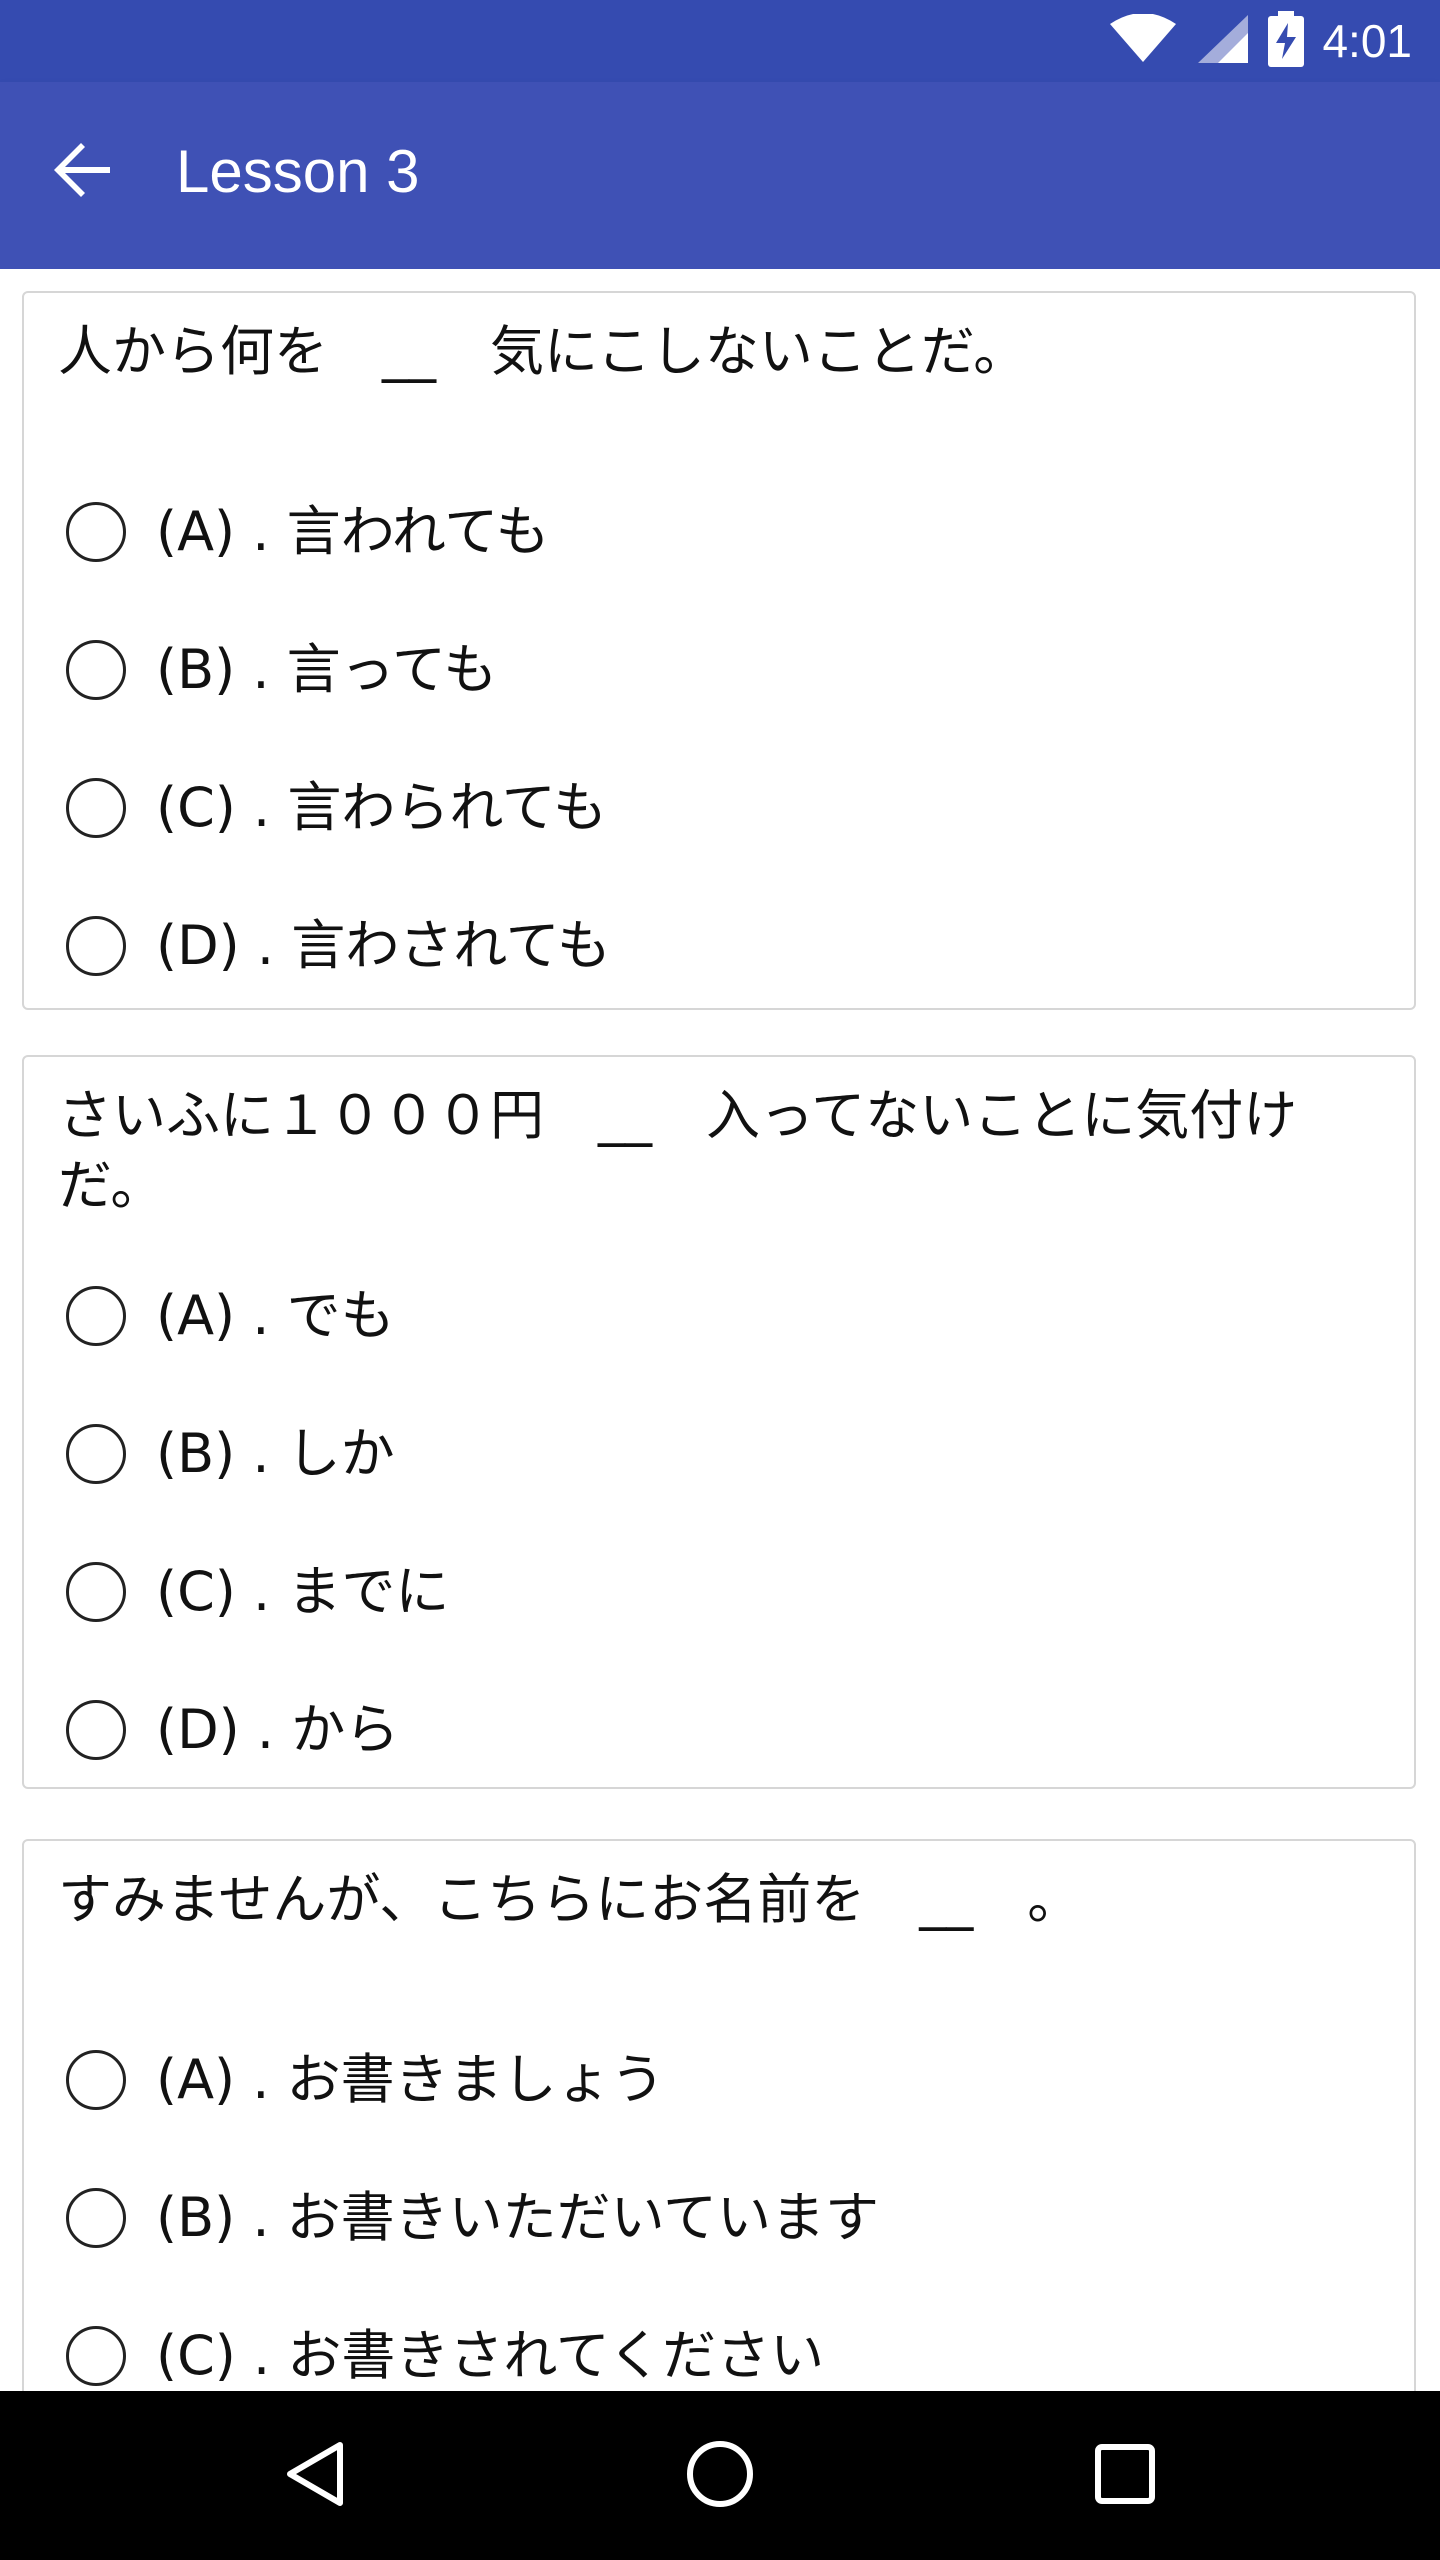 The image size is (1440, 2560). I want to click on system-nav-bar, so click(720, 2475).